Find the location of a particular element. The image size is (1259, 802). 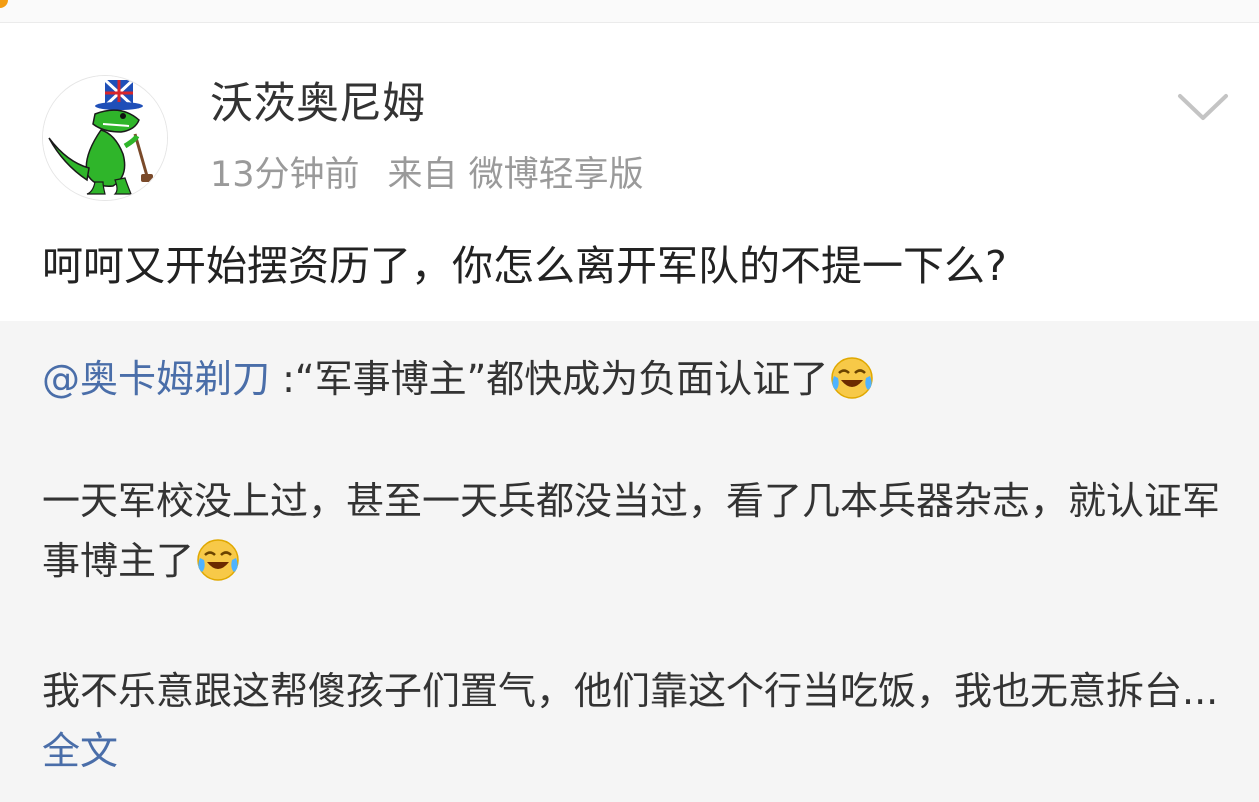

avatar is located at coordinates (105, 138).